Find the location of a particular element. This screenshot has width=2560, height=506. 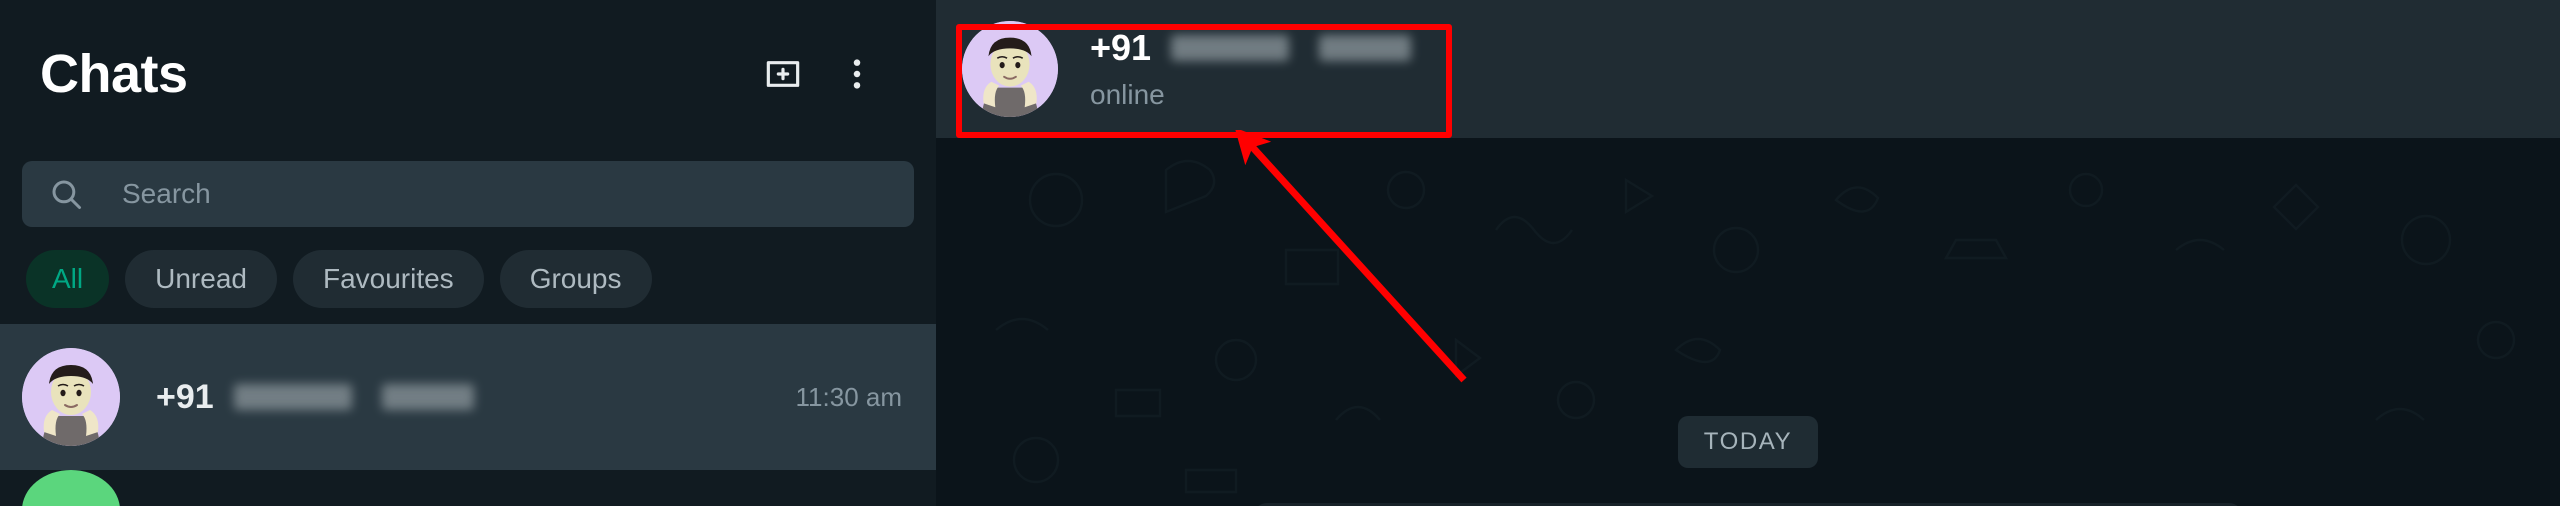

filter-chip-row: All Unread Favourites Groups is located at coordinates (468, 282).